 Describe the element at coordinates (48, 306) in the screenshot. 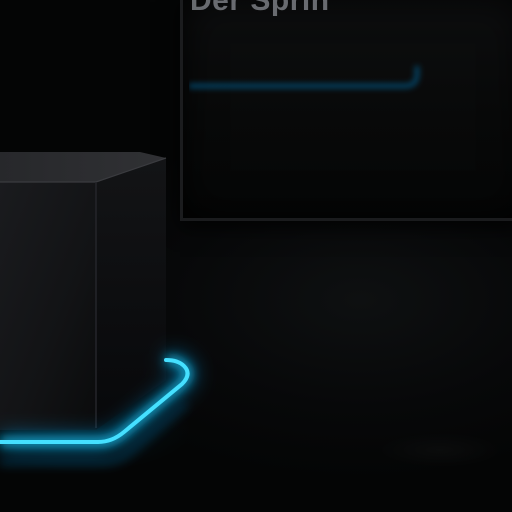

I see `cube-front-face` at that location.